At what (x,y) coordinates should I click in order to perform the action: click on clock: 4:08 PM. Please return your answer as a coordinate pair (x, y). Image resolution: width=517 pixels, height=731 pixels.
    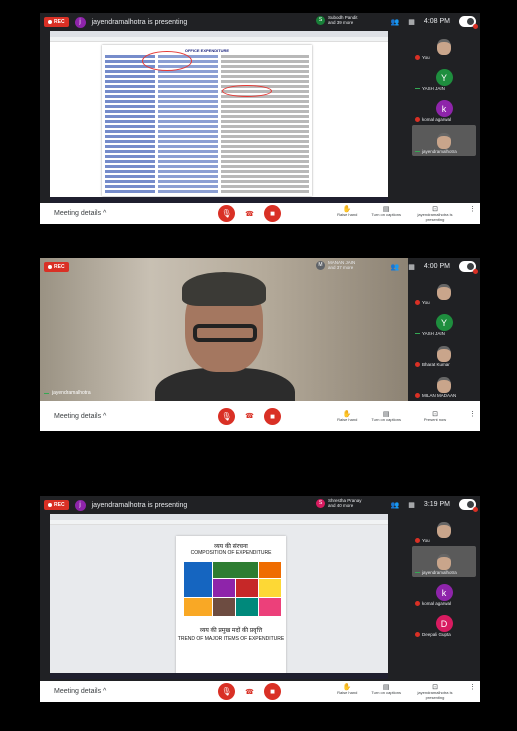
    Looking at the image, I should click on (436, 21).